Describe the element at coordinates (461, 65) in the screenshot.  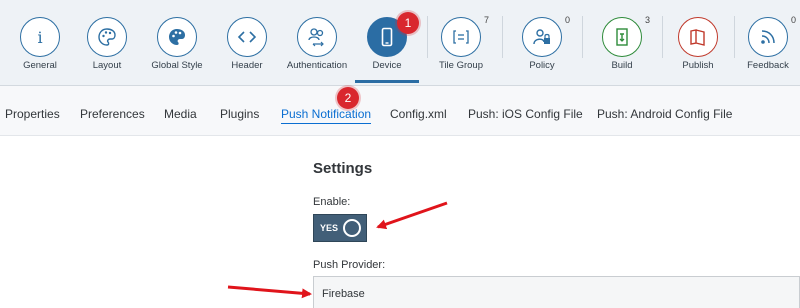
I see `toolbar-label: Tile Group` at that location.